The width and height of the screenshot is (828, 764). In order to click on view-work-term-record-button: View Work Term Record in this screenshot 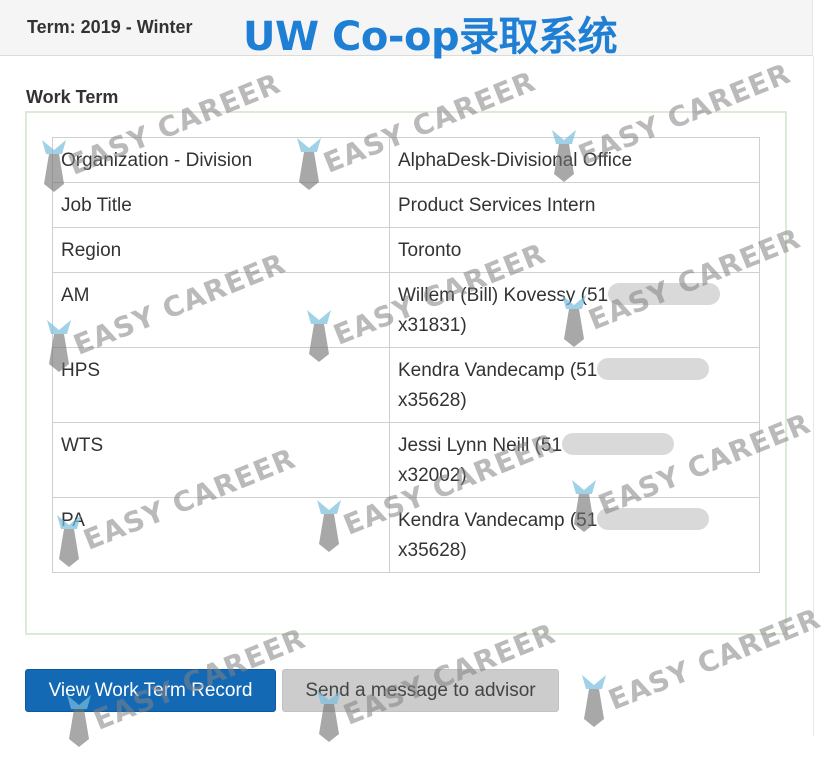, I will do `click(150, 690)`.